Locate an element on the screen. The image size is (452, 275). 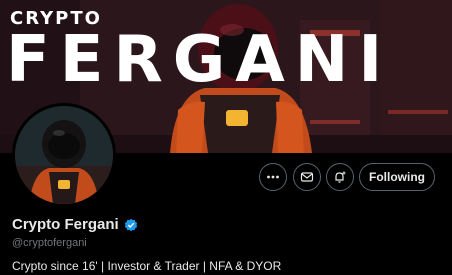
profile-avatar is located at coordinates (64, 155).